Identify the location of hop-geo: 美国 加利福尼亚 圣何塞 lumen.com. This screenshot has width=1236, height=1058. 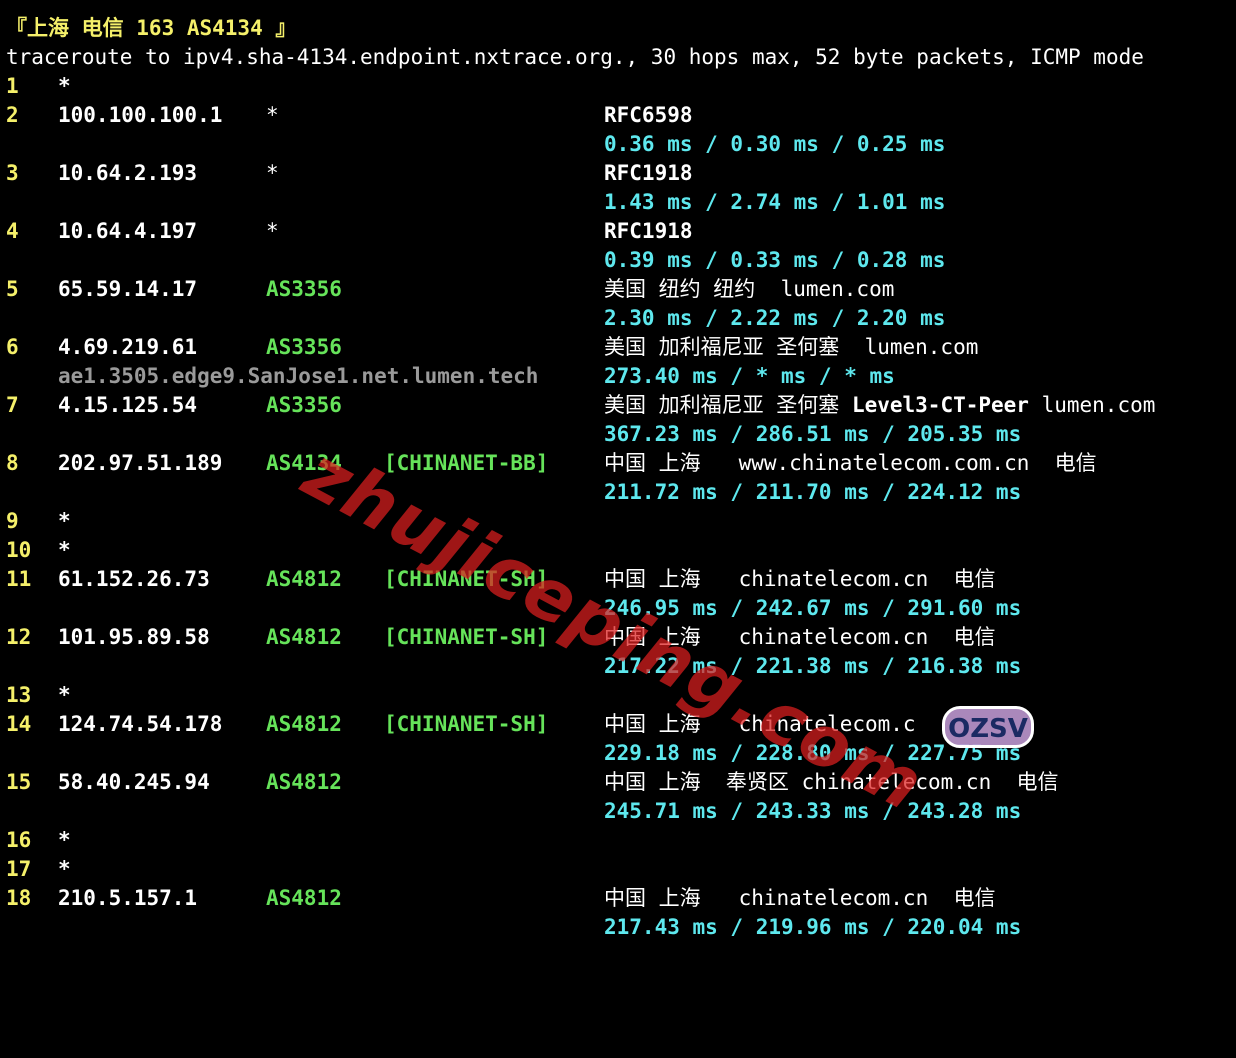
(791, 347).